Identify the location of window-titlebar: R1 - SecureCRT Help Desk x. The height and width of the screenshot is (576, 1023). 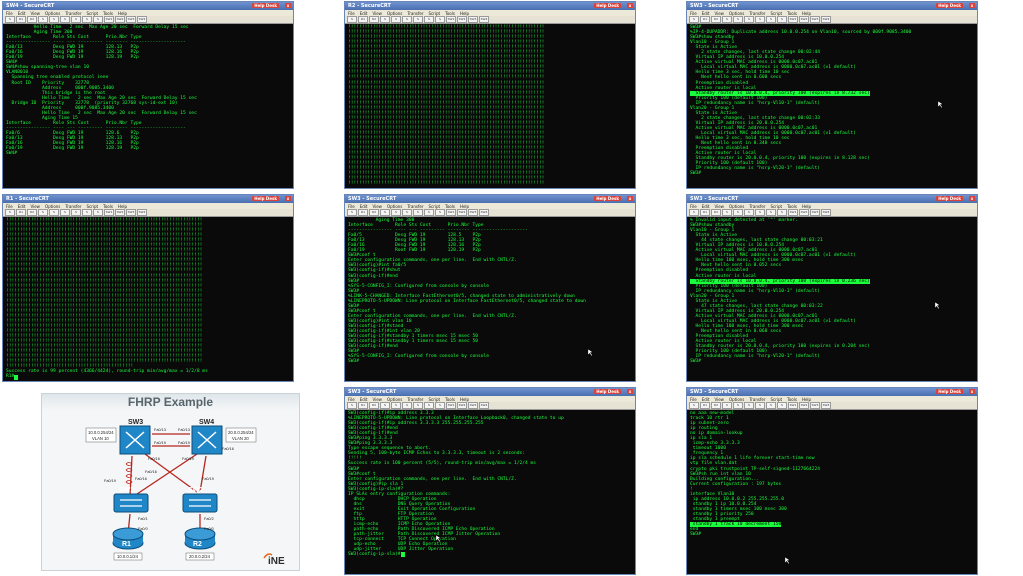
(148, 199).